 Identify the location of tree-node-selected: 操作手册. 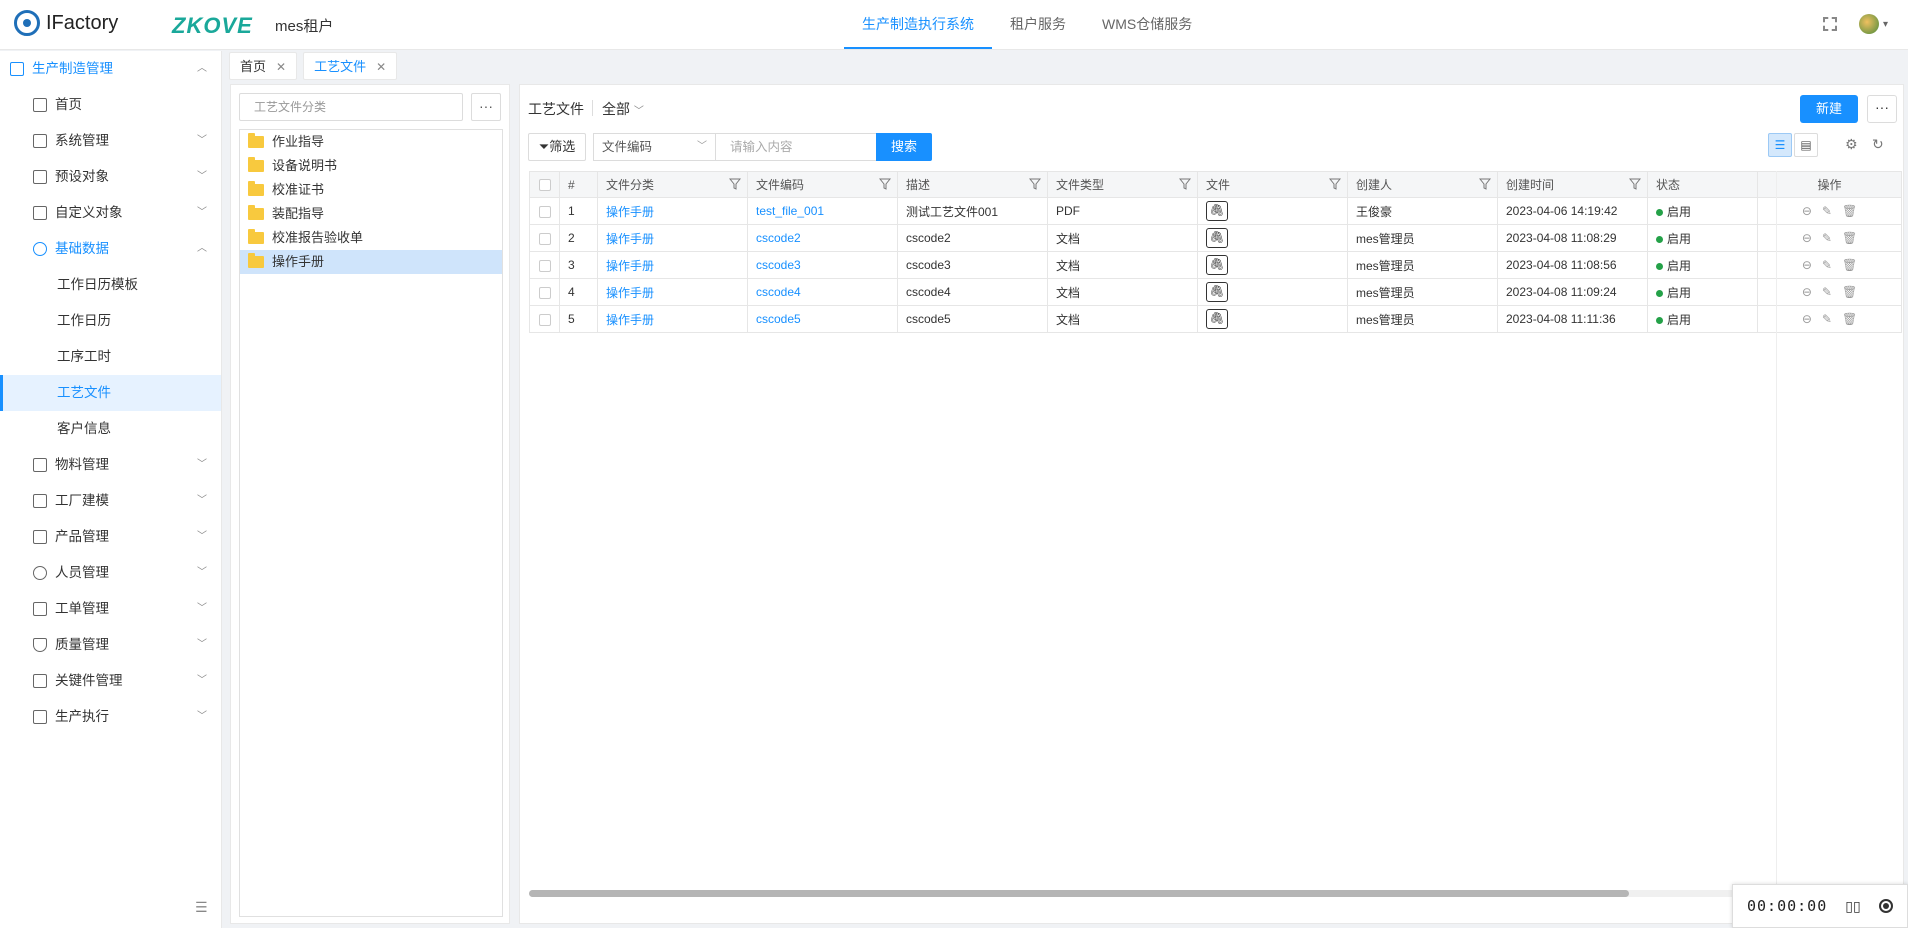
(371, 262).